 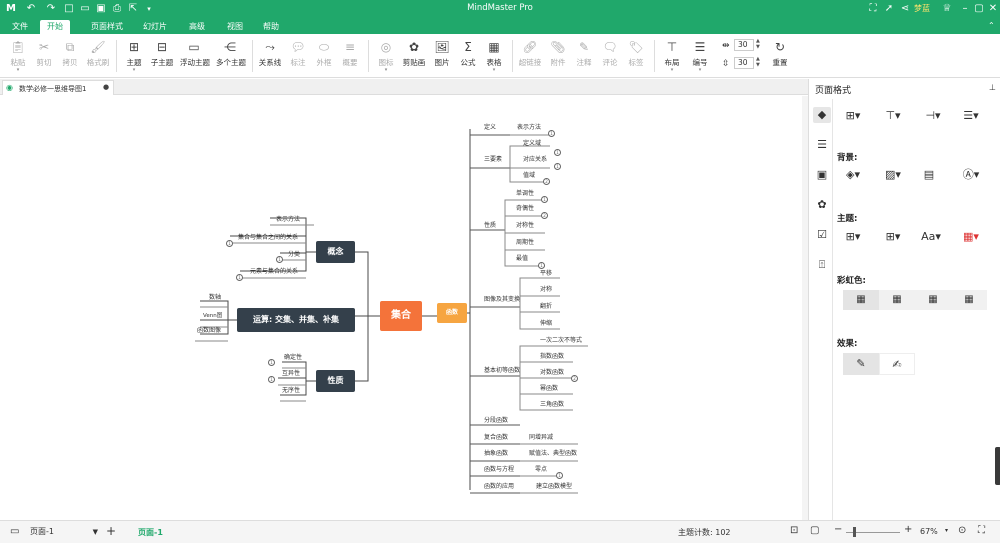 What do you see at coordinates (490, 128) in the screenshot?
I see `function-sub: 定义` at bounding box center [490, 128].